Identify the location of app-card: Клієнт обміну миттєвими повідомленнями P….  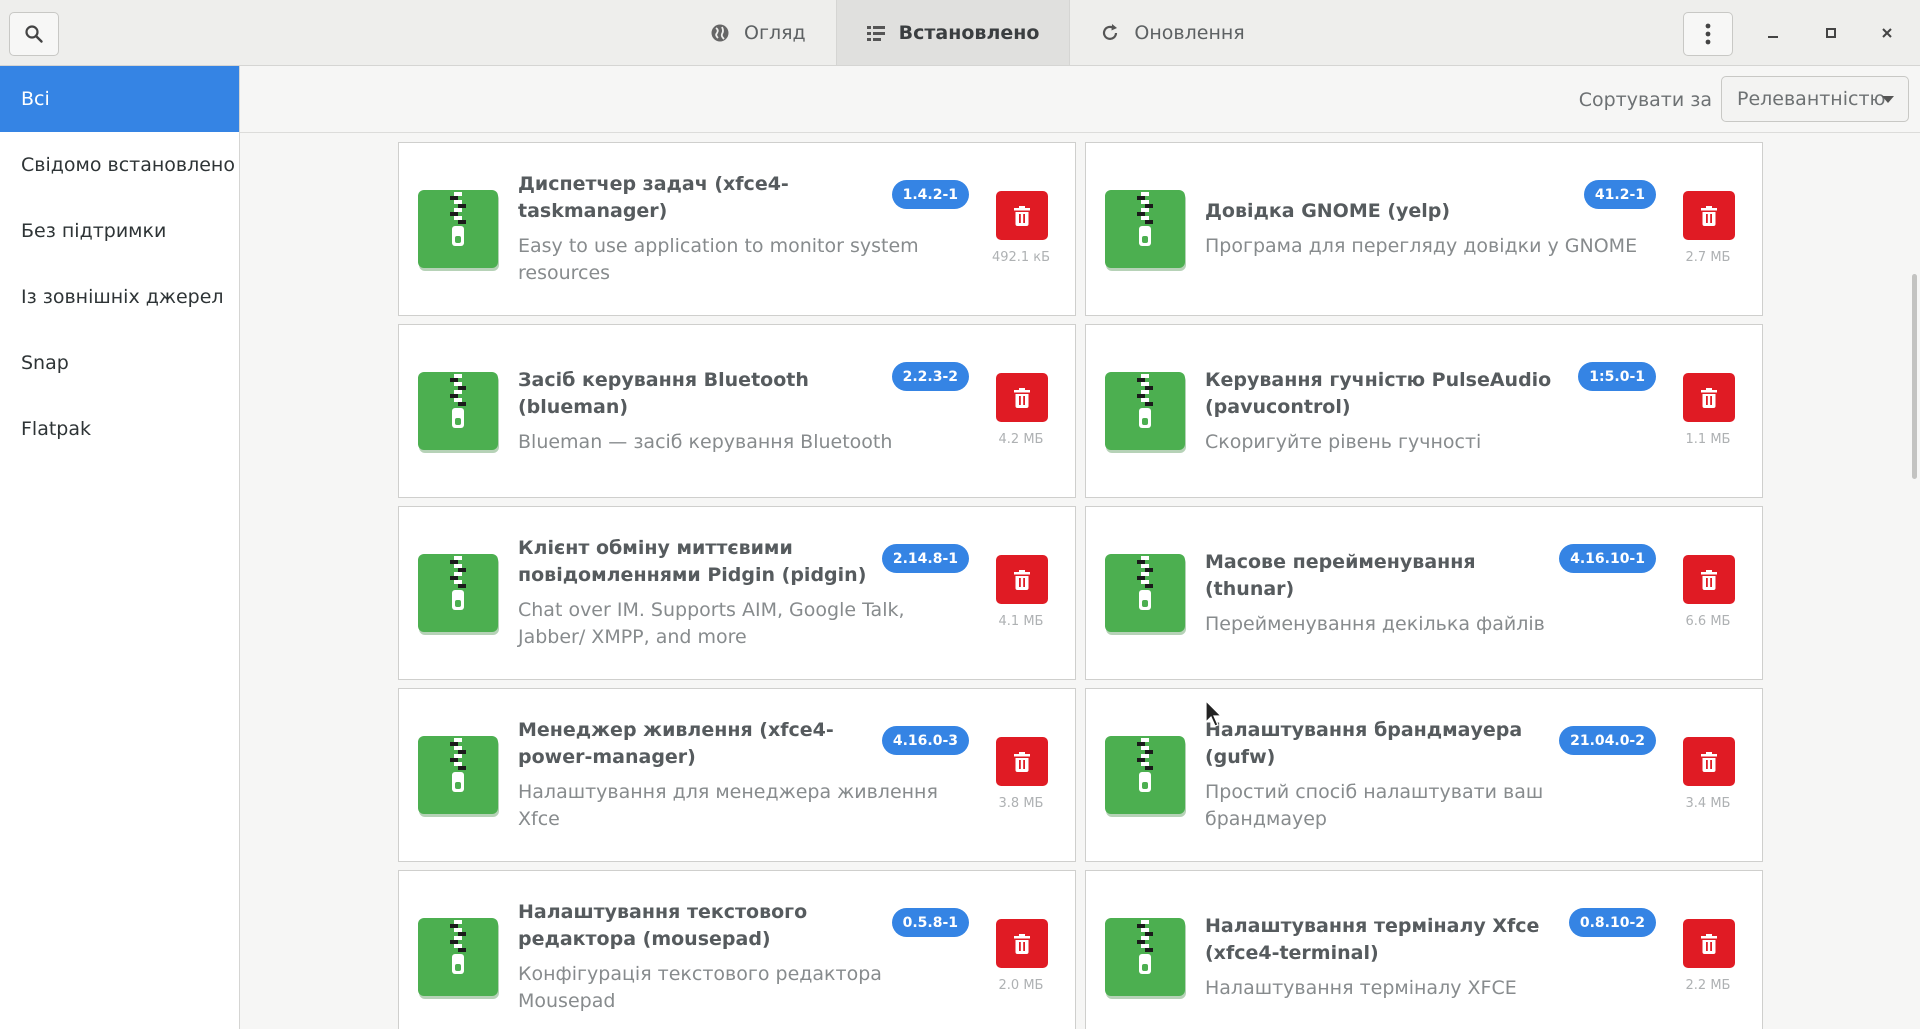
(737, 593).